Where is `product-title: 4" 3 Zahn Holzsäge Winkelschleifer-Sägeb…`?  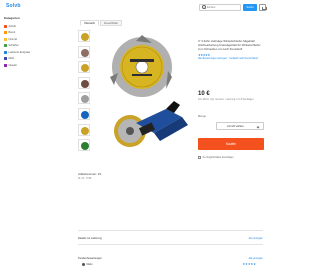 product-title: 4" 3 Zahn Holzsäge Winkelschleifer-Sägeb… is located at coordinates (229, 45).